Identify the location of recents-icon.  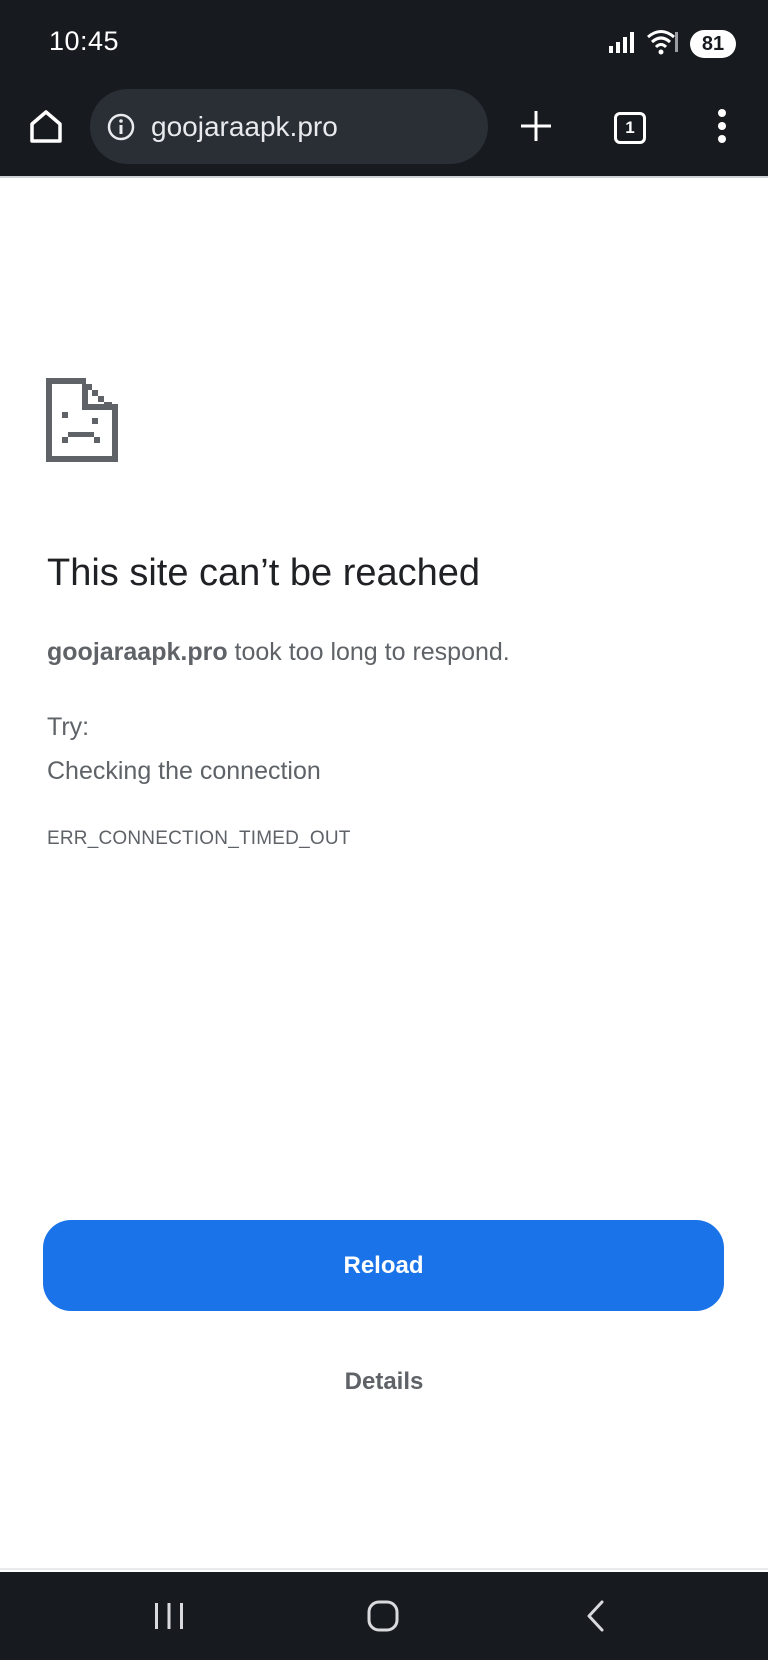
(169, 1618).